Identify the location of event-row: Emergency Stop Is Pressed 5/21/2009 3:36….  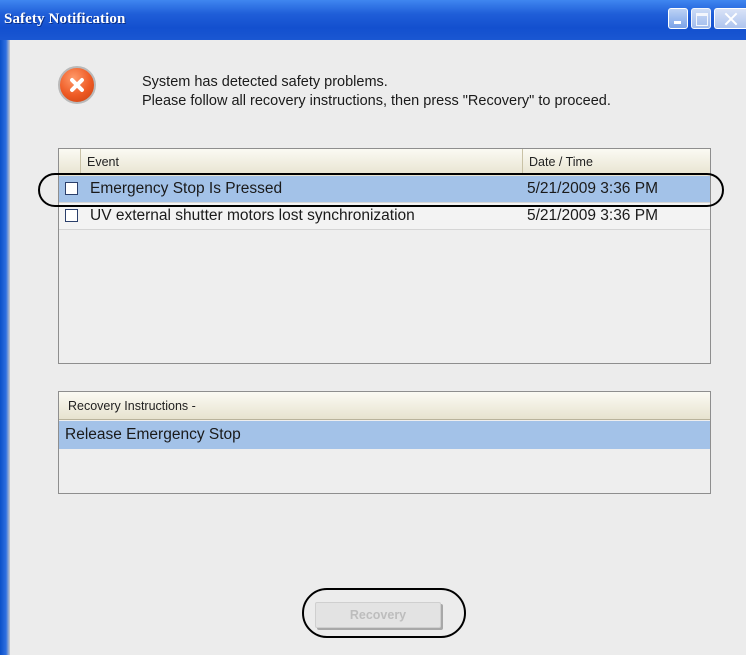
(384, 189).